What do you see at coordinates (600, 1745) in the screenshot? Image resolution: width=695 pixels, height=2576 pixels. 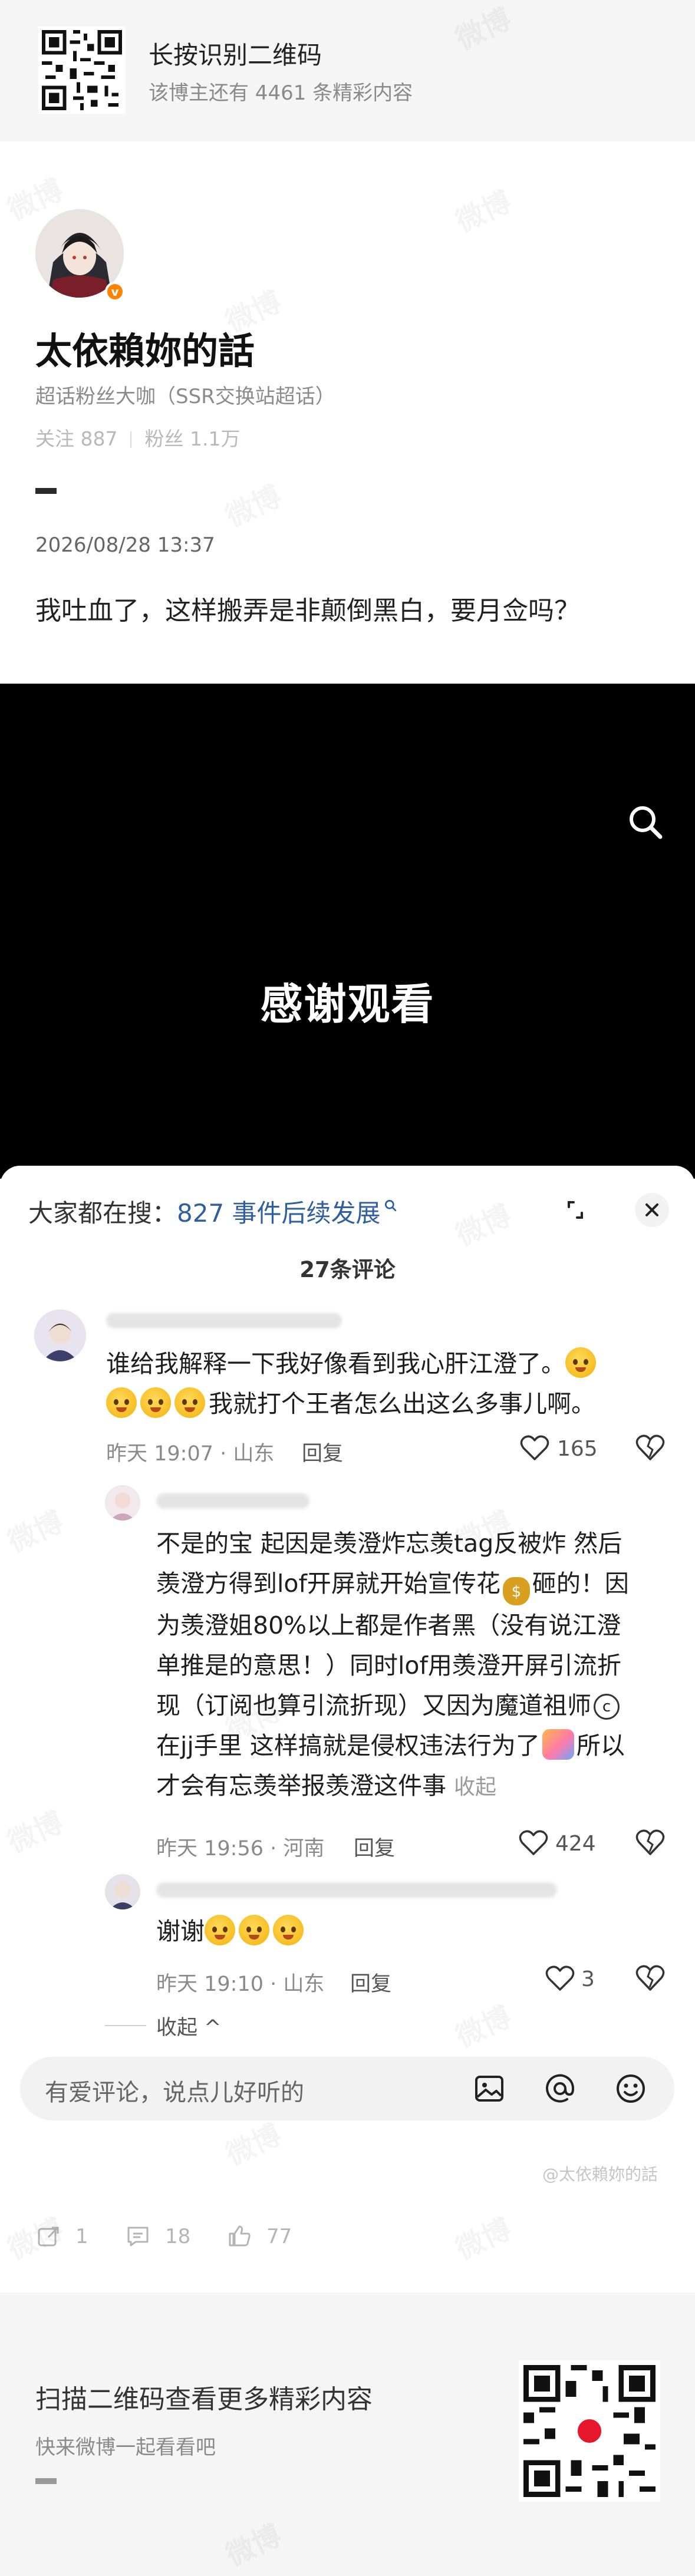 I see `reply-line-6b: 所以` at bounding box center [600, 1745].